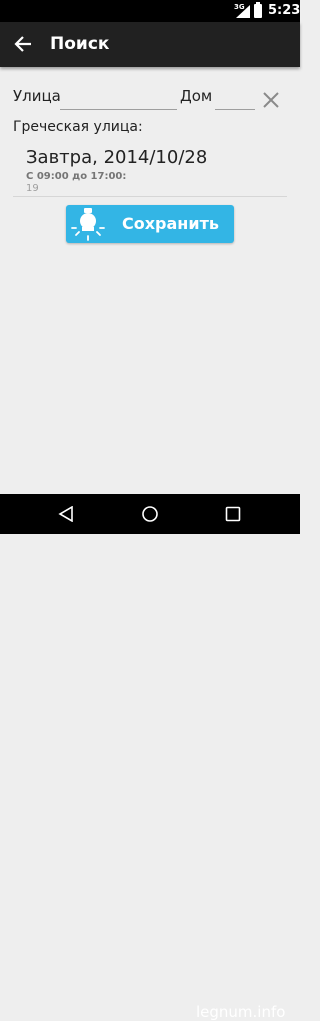  I want to click on square-recent-icon, so click(233, 514).